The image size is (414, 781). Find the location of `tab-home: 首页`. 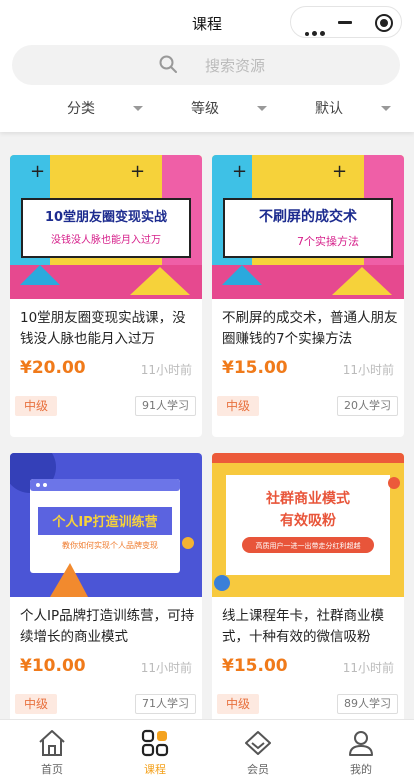

tab-home: 首页 is located at coordinates (52, 750).